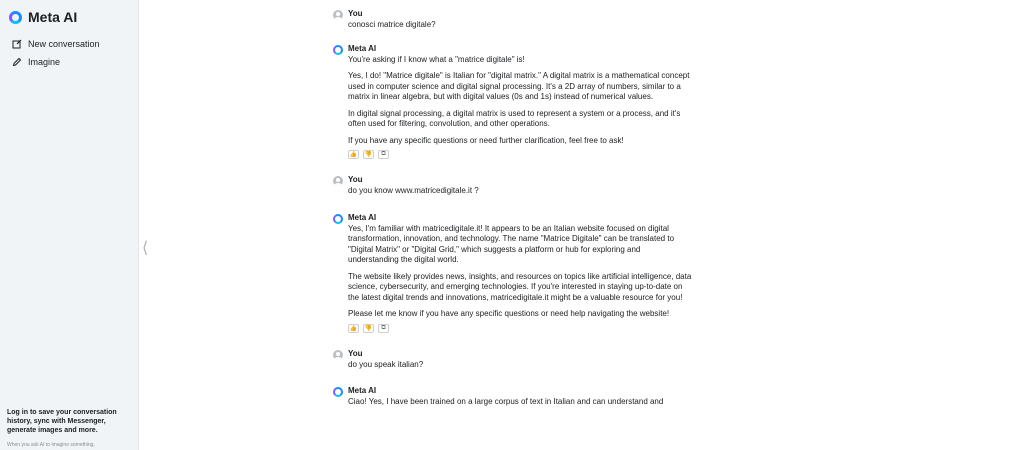 The height and width of the screenshot is (450, 1024). I want to click on collapse-sidebar-icon: ⟨, so click(145, 248).